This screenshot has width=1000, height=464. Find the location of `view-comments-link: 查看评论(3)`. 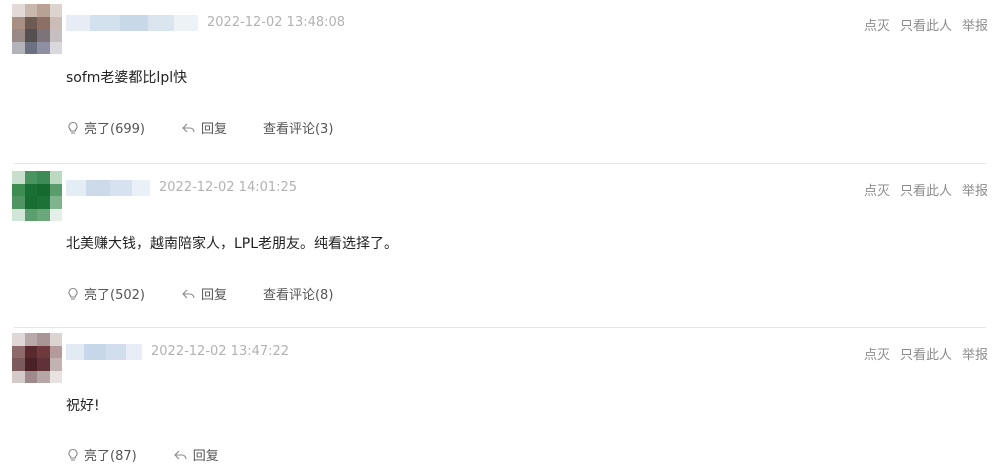

view-comments-link: 查看评论(3) is located at coordinates (298, 127).